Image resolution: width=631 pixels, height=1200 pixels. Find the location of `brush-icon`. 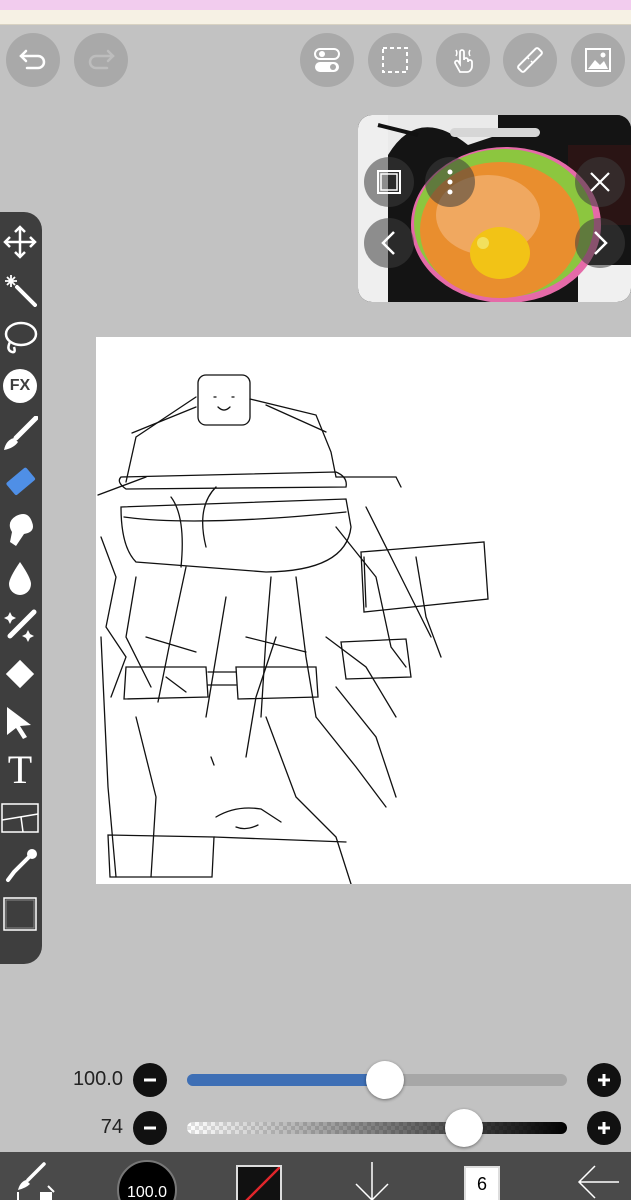

brush-icon is located at coordinates (21, 433).